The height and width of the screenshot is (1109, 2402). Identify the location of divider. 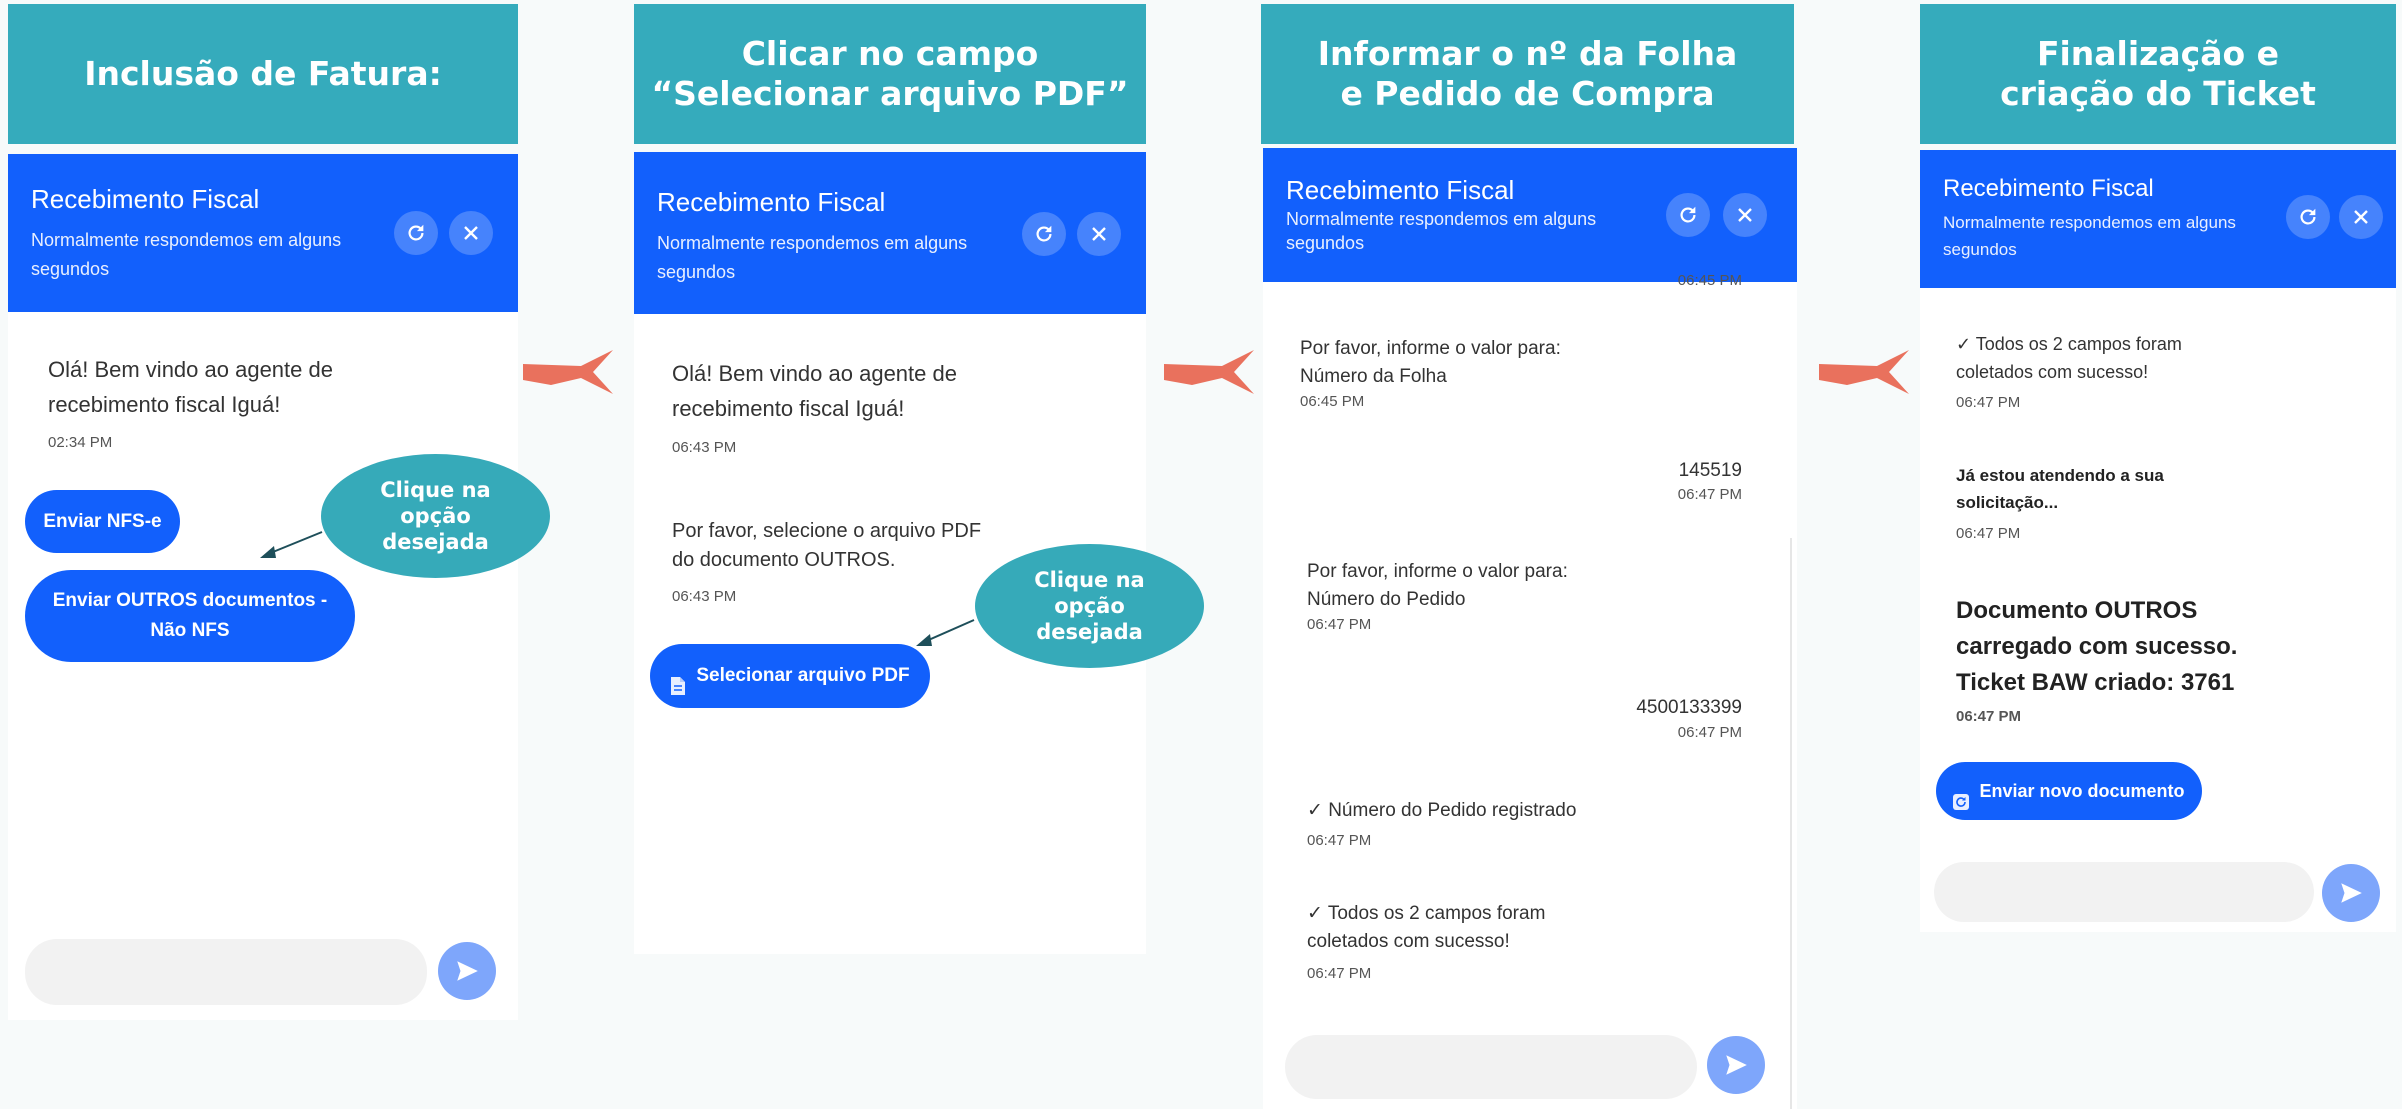
(1791, 823).